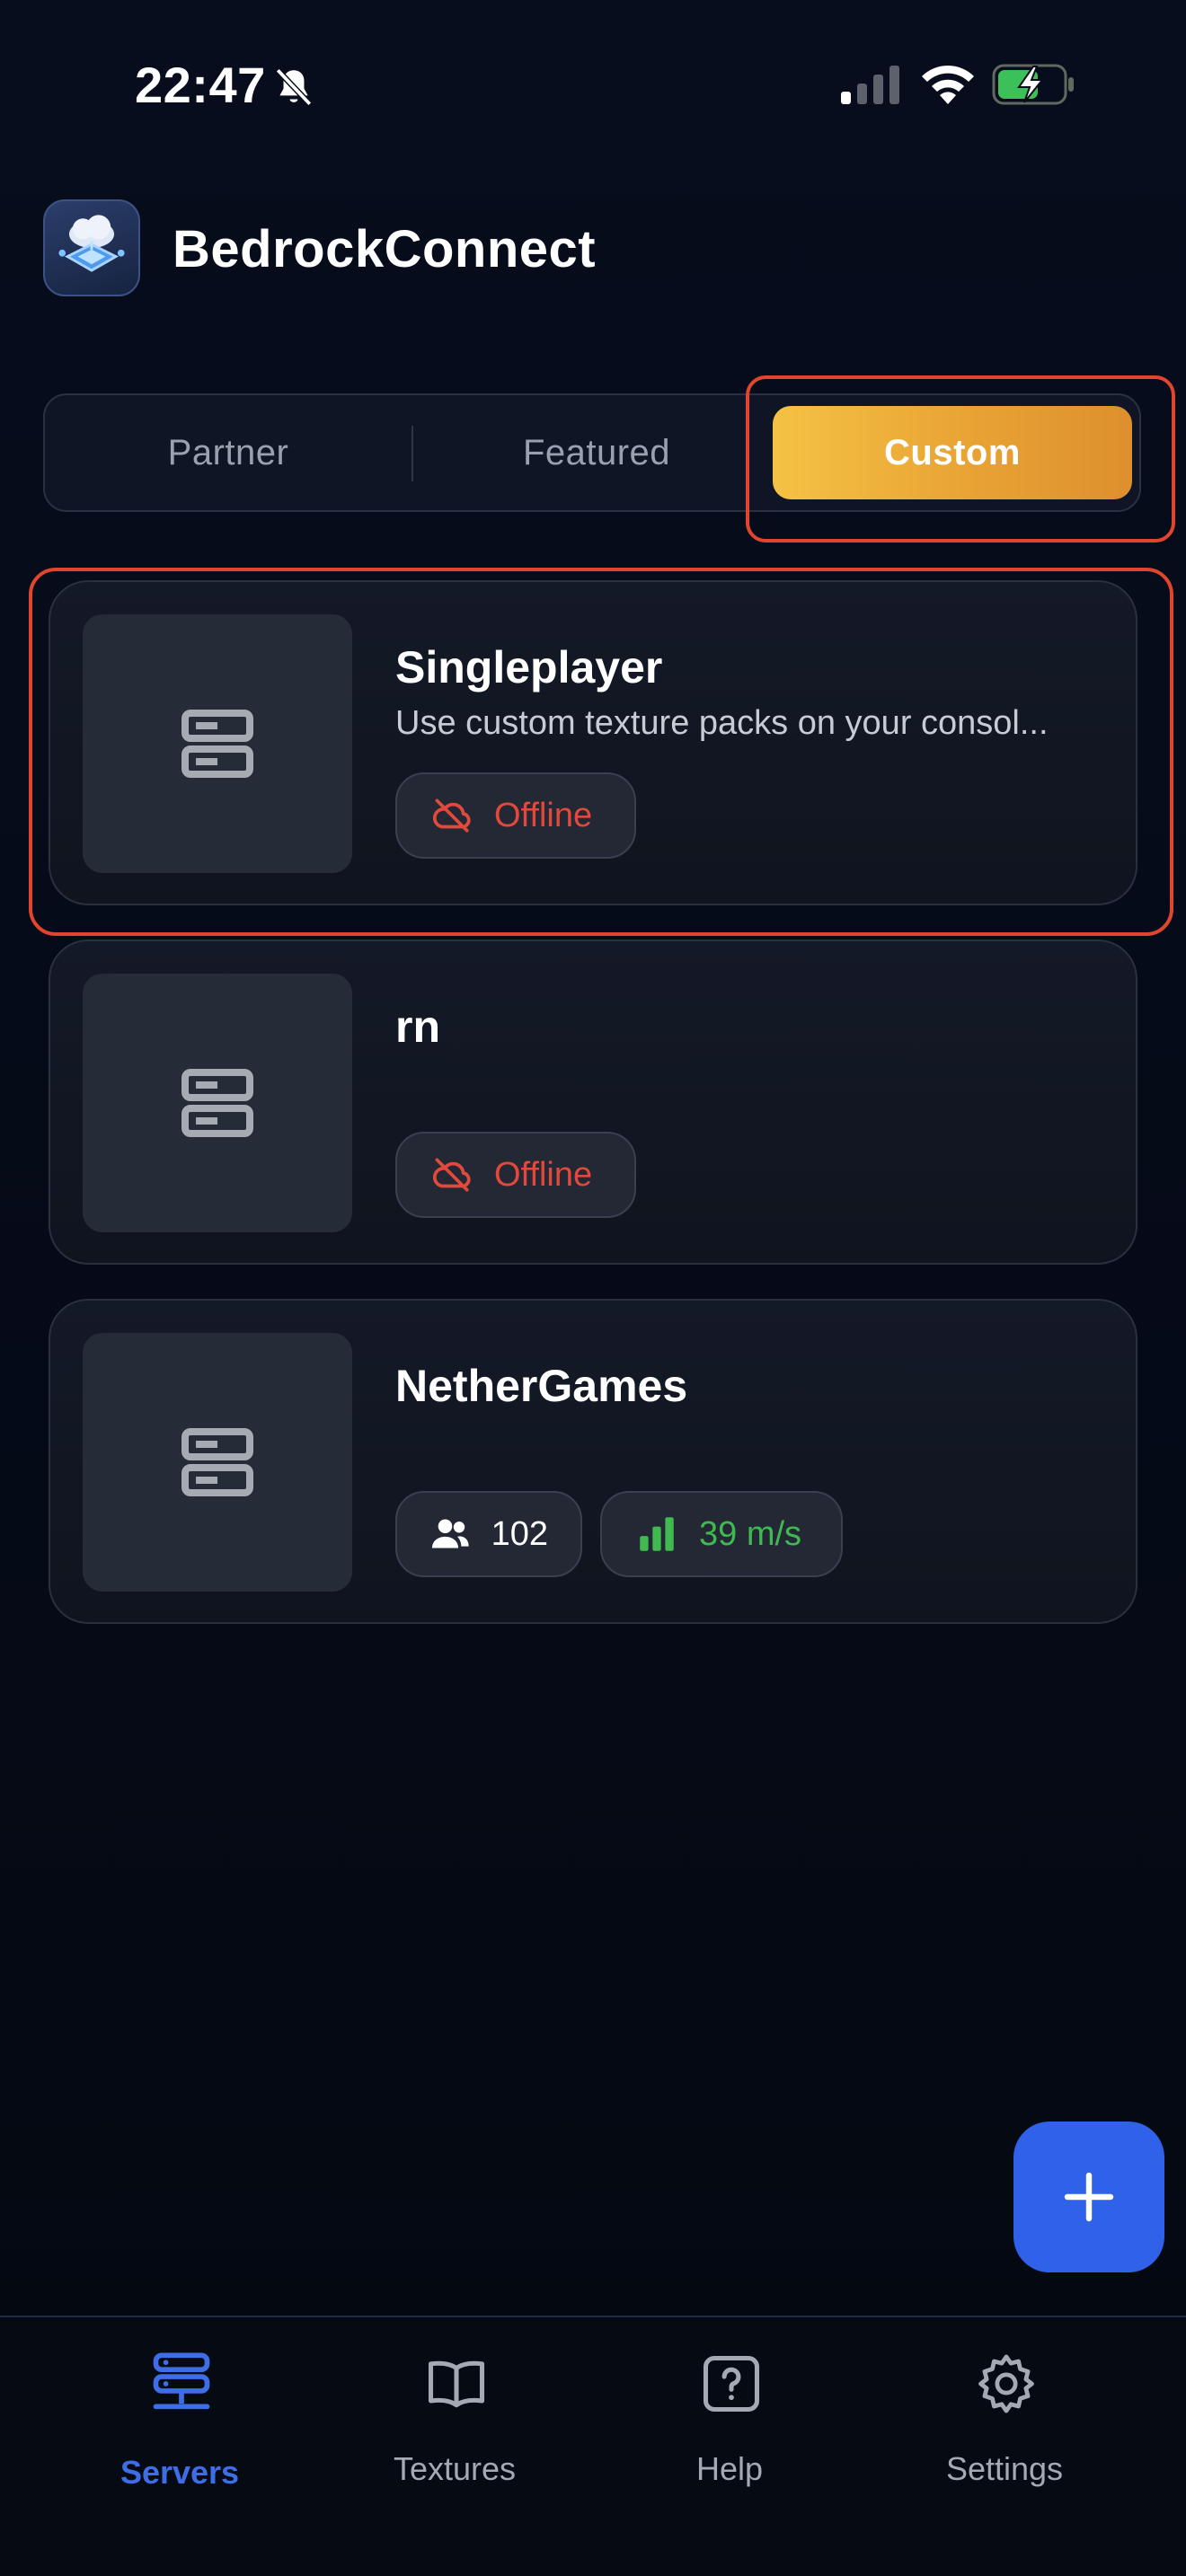 This screenshot has height=2576, width=1186. What do you see at coordinates (179, 2425) in the screenshot?
I see `nav-servers: Servers` at bounding box center [179, 2425].